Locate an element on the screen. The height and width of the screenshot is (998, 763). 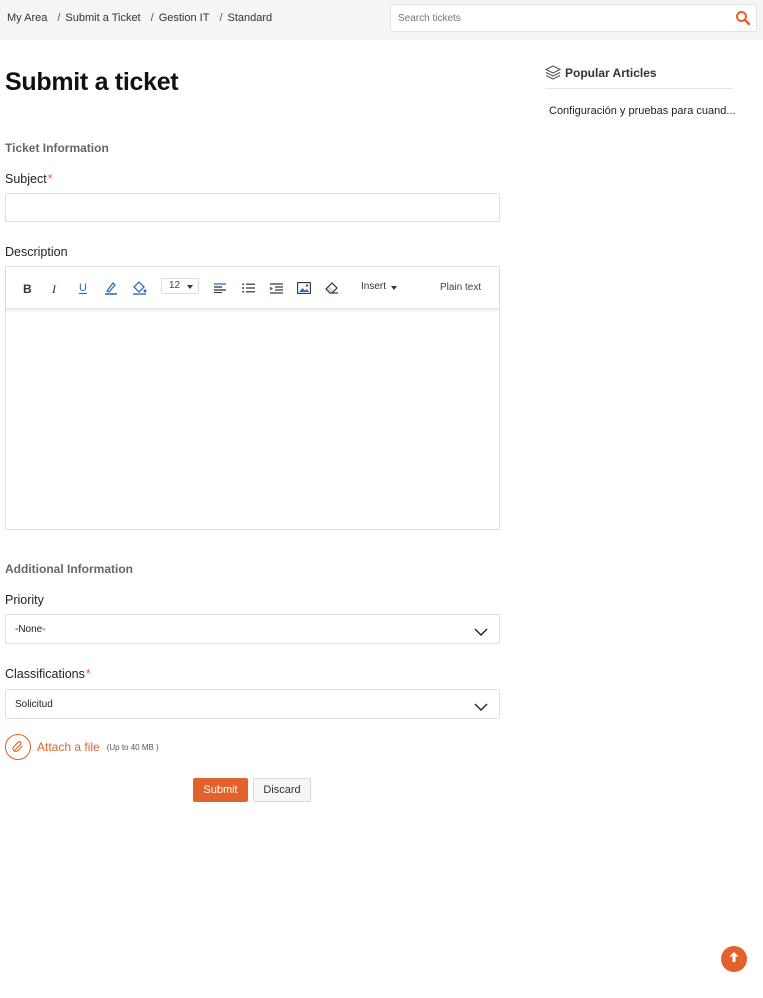
align-left-icon is located at coordinates (220, 288).